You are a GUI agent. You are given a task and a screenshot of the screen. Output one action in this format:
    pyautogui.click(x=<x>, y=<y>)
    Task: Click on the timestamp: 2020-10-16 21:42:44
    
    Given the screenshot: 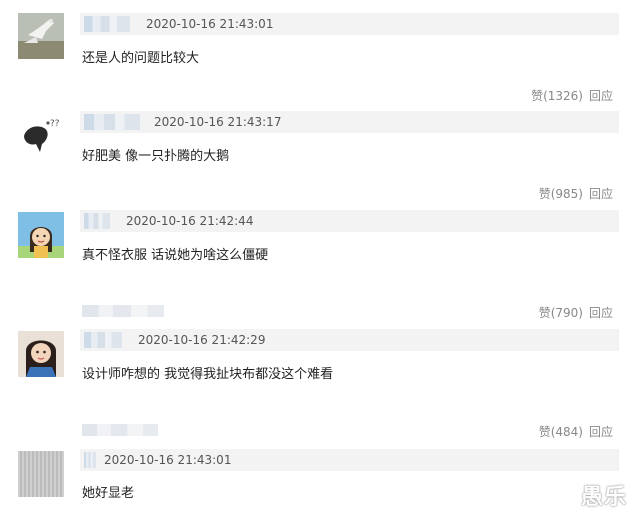 What is the action you would take?
    pyautogui.click(x=190, y=221)
    